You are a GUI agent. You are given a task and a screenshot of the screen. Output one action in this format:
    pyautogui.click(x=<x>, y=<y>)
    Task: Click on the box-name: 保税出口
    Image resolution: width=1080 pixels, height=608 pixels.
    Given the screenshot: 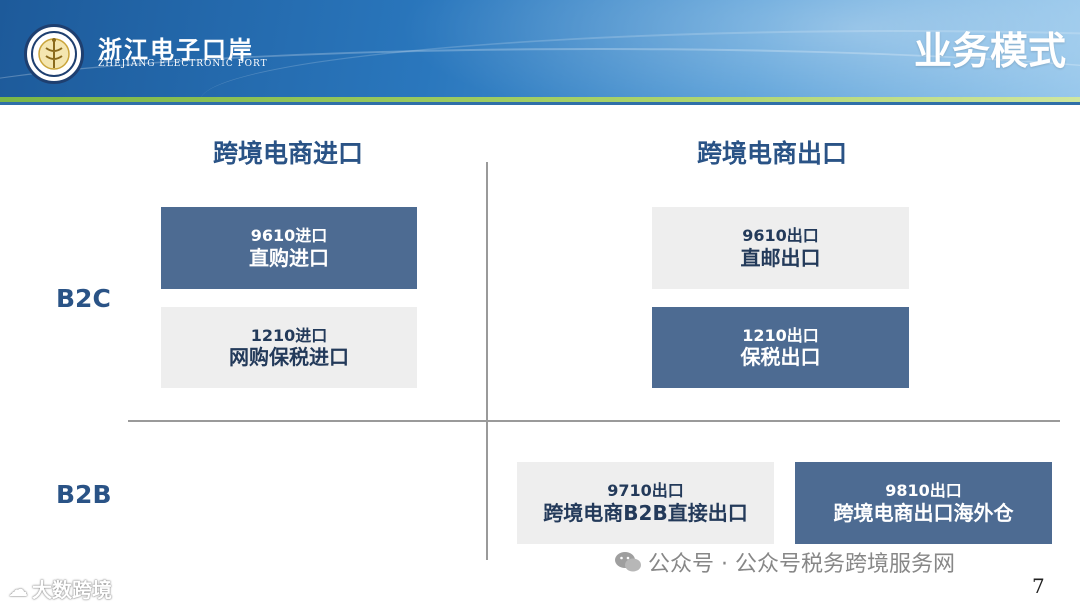 What is the action you would take?
    pyautogui.click(x=780, y=357)
    